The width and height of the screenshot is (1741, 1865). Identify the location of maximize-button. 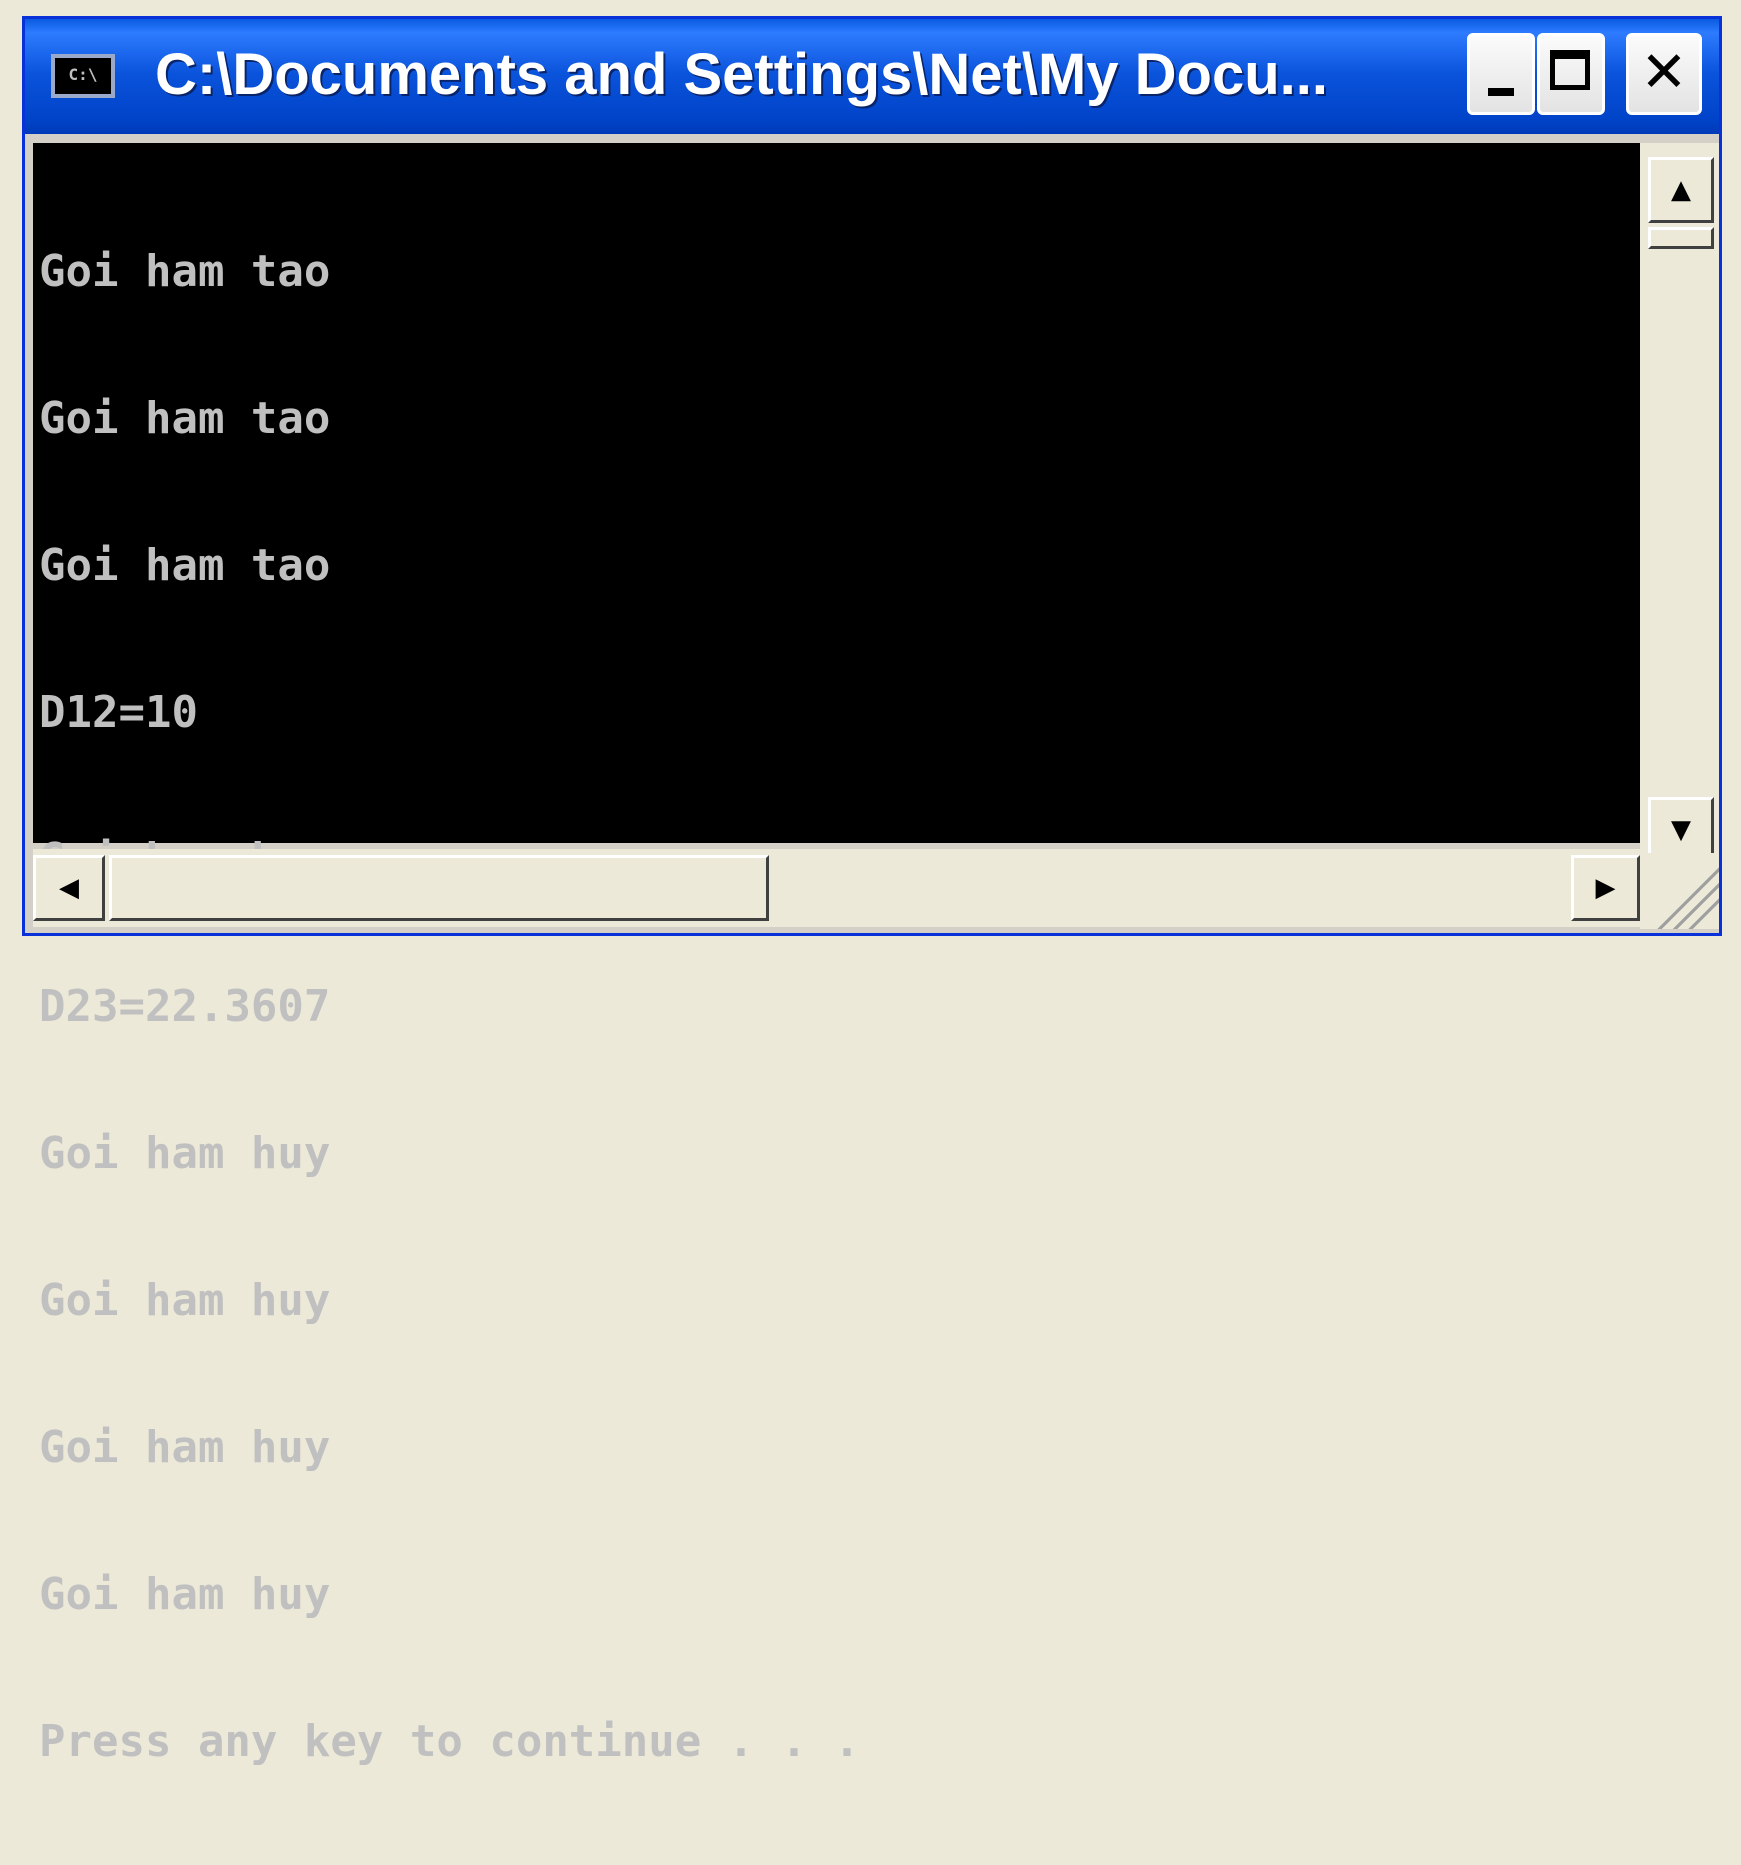
(1571, 74).